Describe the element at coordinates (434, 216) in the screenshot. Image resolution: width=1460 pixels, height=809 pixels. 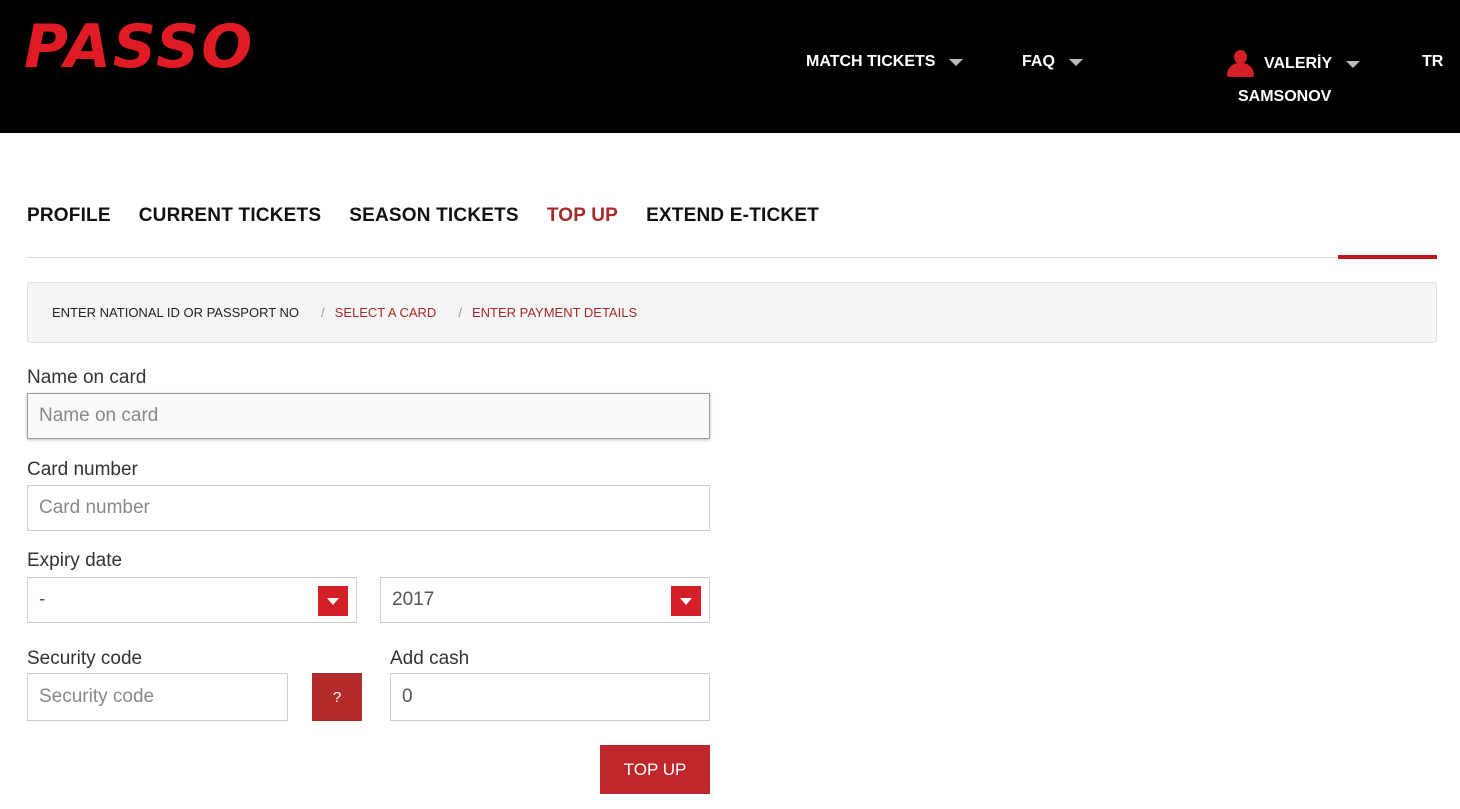
I see `tab-season-tickets: SEASON TICKETS` at that location.